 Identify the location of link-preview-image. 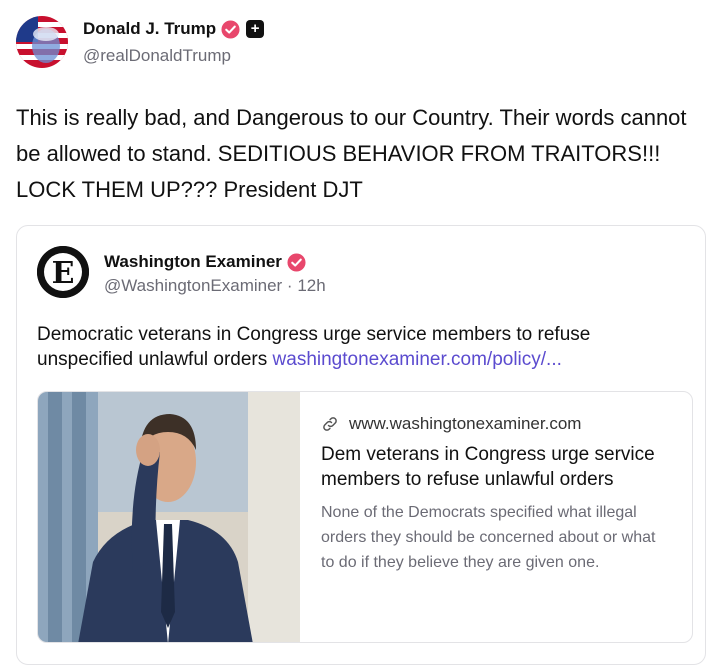
(169, 517).